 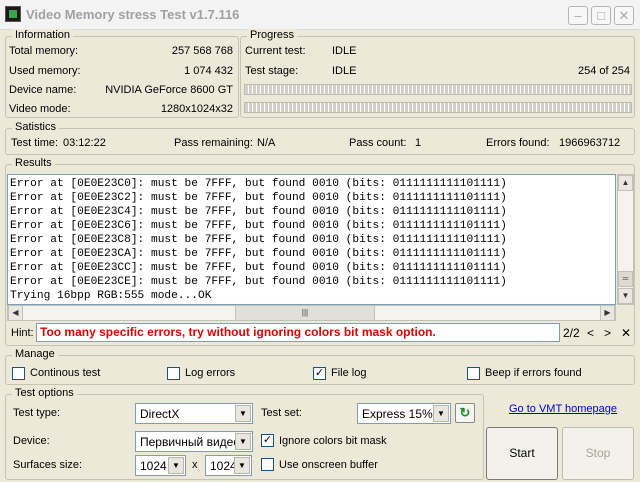 I want to click on progress-legend: Progress, so click(x=272, y=35).